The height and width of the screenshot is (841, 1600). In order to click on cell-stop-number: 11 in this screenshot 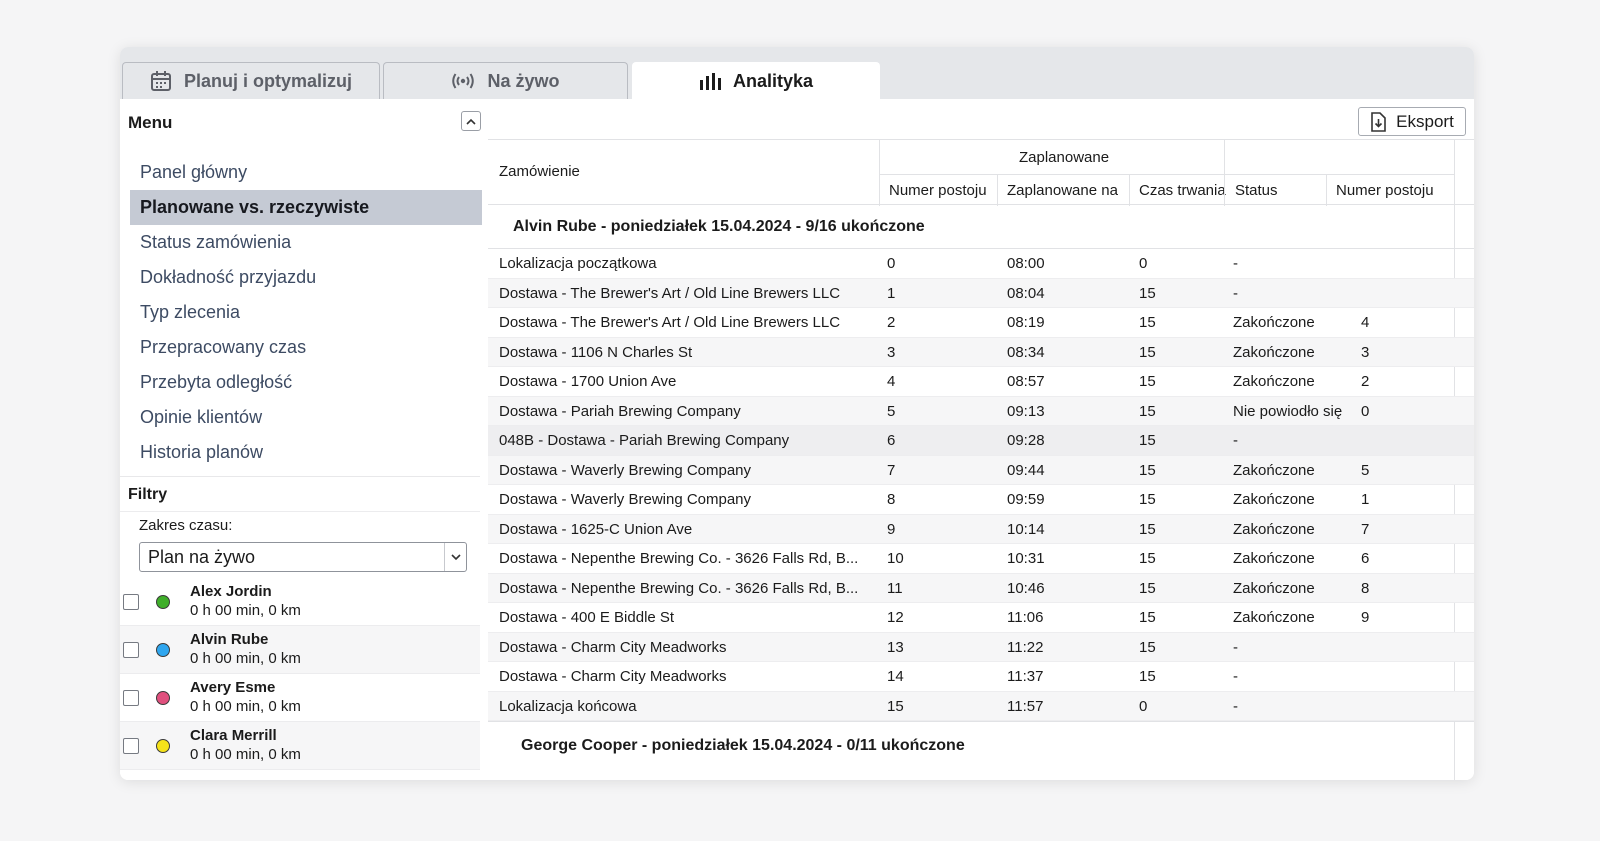, I will do `click(895, 588)`.